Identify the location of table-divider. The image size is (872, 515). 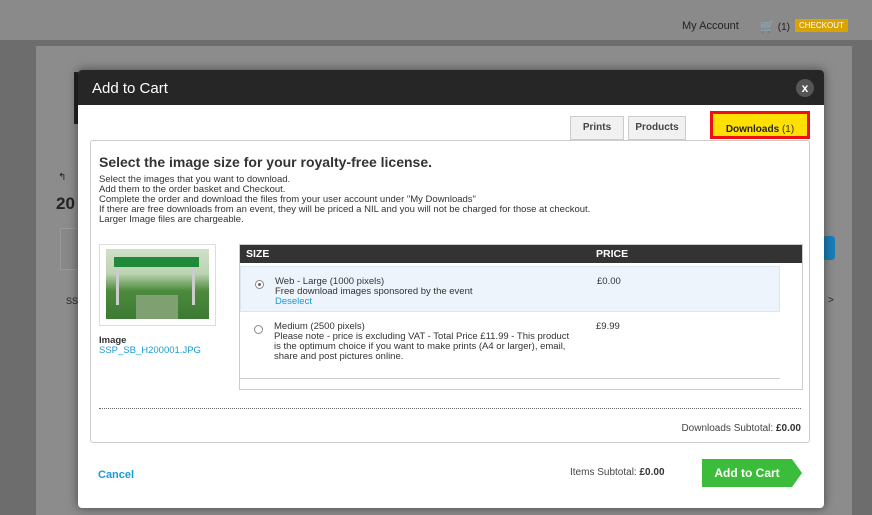
(510, 378).